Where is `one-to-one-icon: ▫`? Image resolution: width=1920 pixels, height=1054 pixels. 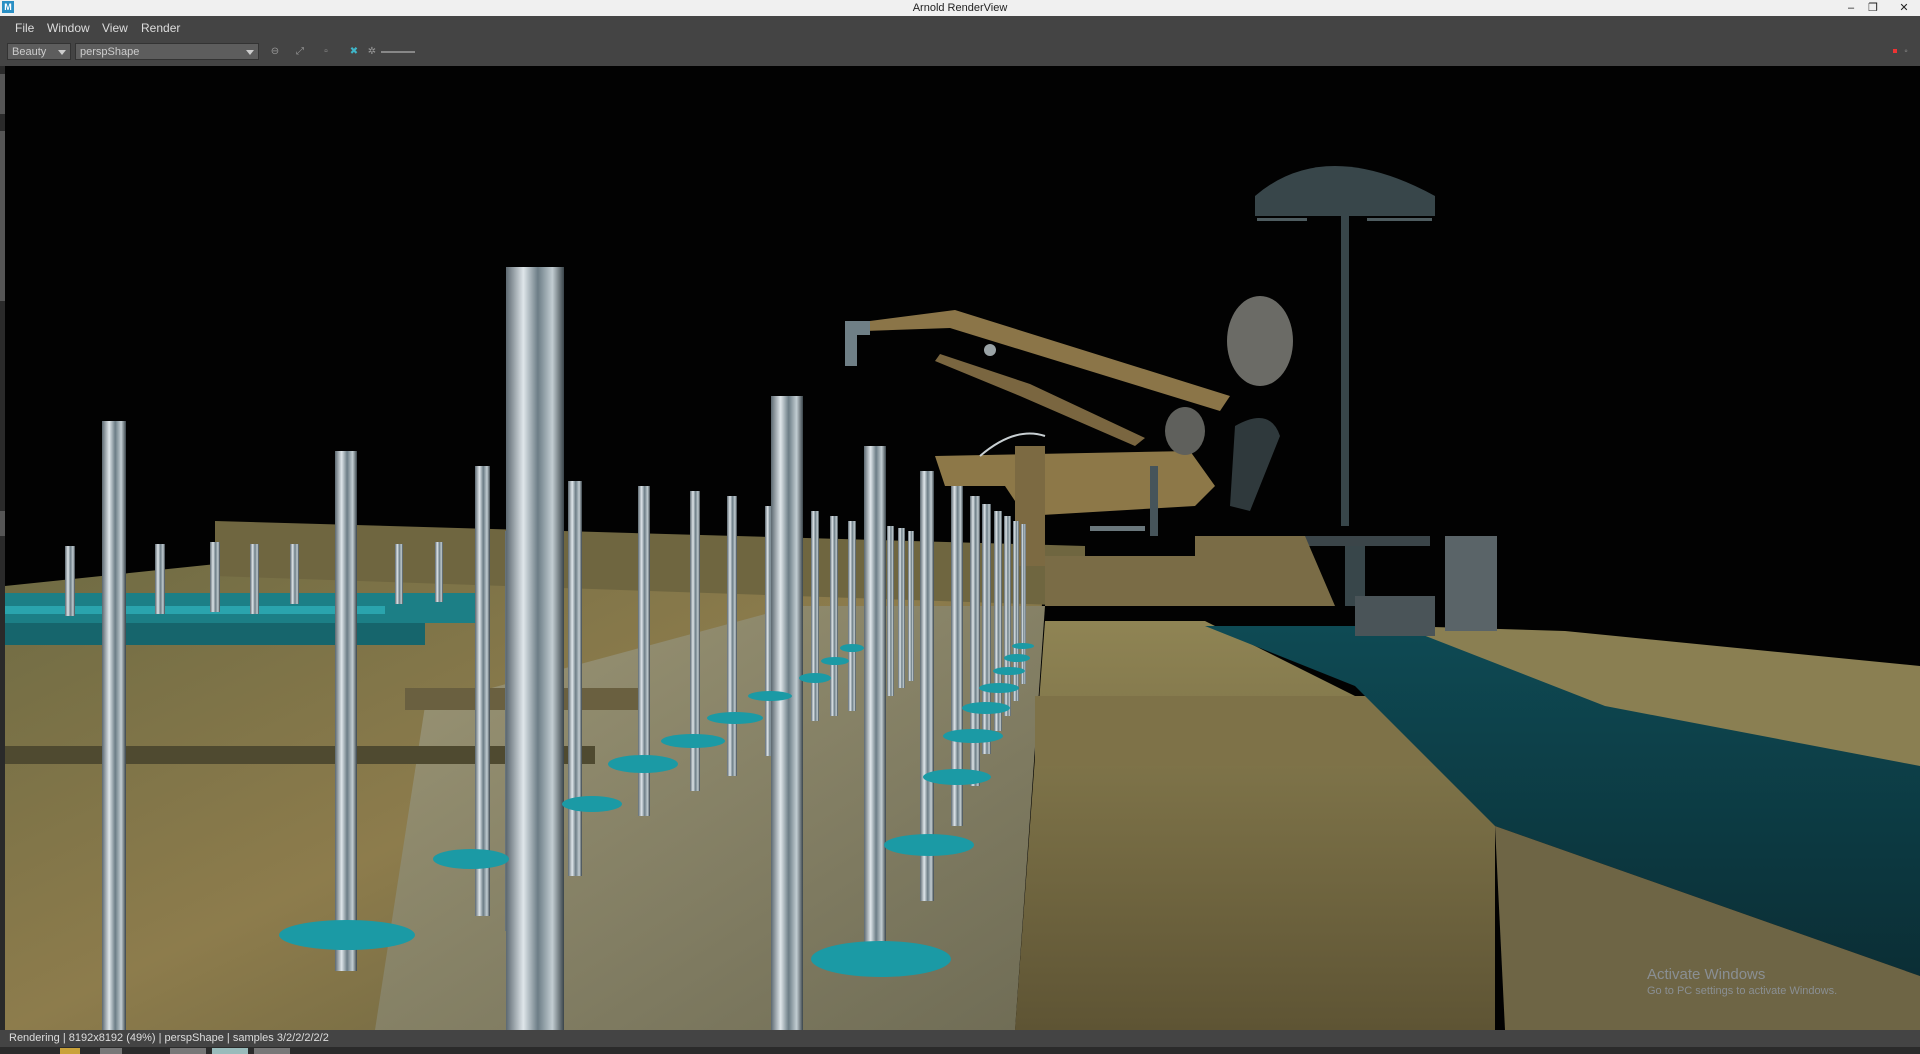
one-to-one-icon: ▫ is located at coordinates (326, 52).